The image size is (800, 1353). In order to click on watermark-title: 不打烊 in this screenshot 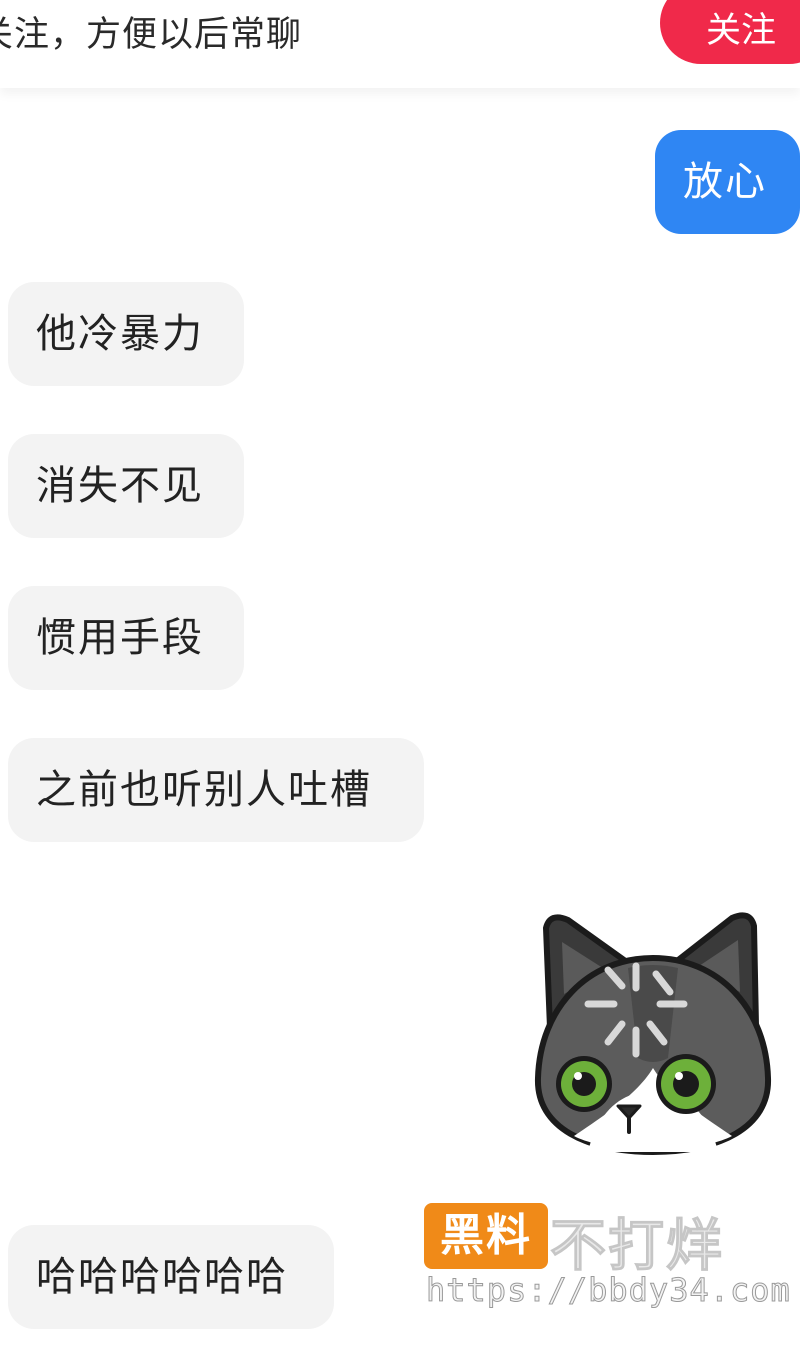, I will do `click(637, 1247)`.